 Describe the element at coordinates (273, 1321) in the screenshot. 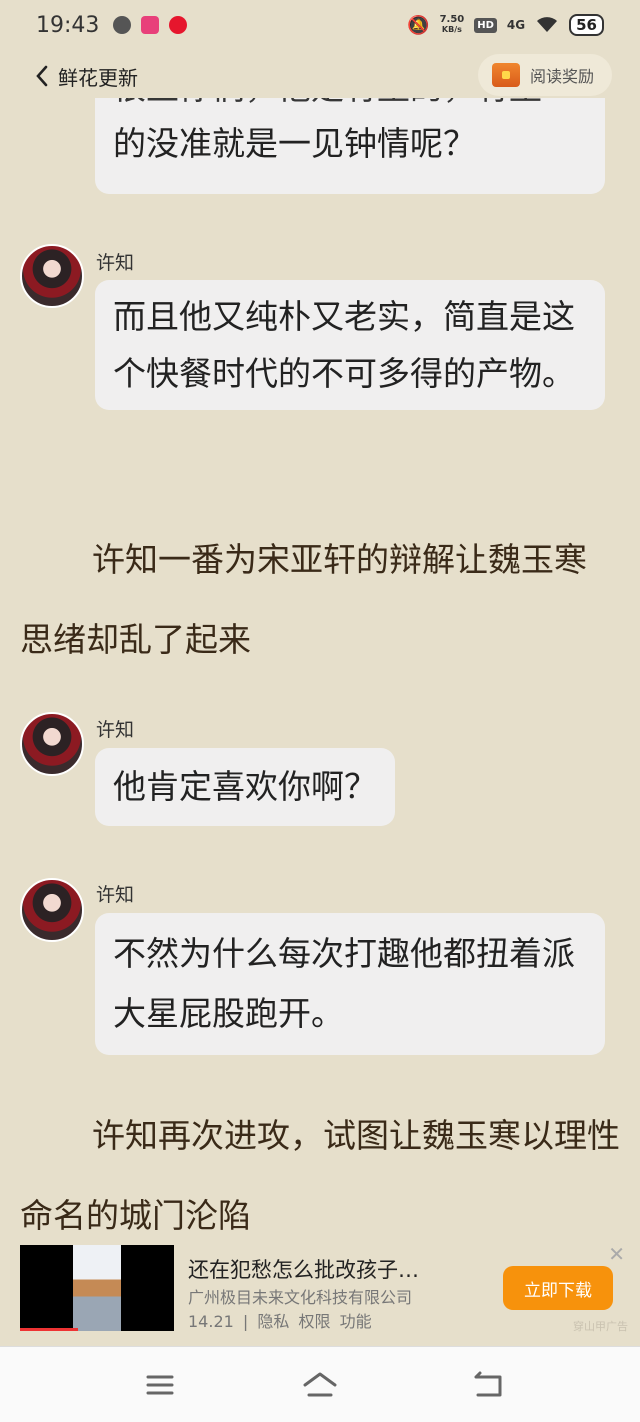

I see `ad-privacy-link: 隐私` at that location.